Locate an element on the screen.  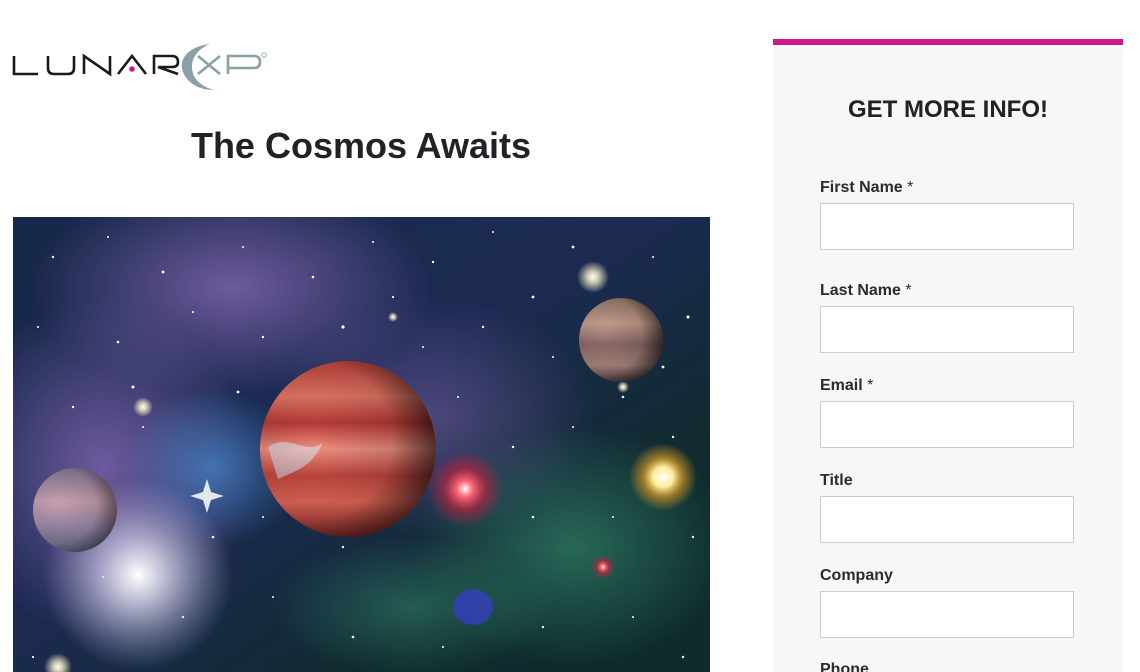
company-field is located at coordinates (947, 614).